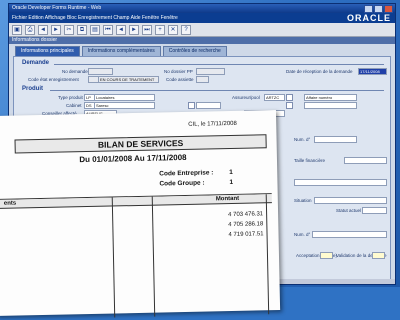  Describe the element at coordinates (231, 172) in the screenshot. I see `code-entreprise-value: 1` at that location.